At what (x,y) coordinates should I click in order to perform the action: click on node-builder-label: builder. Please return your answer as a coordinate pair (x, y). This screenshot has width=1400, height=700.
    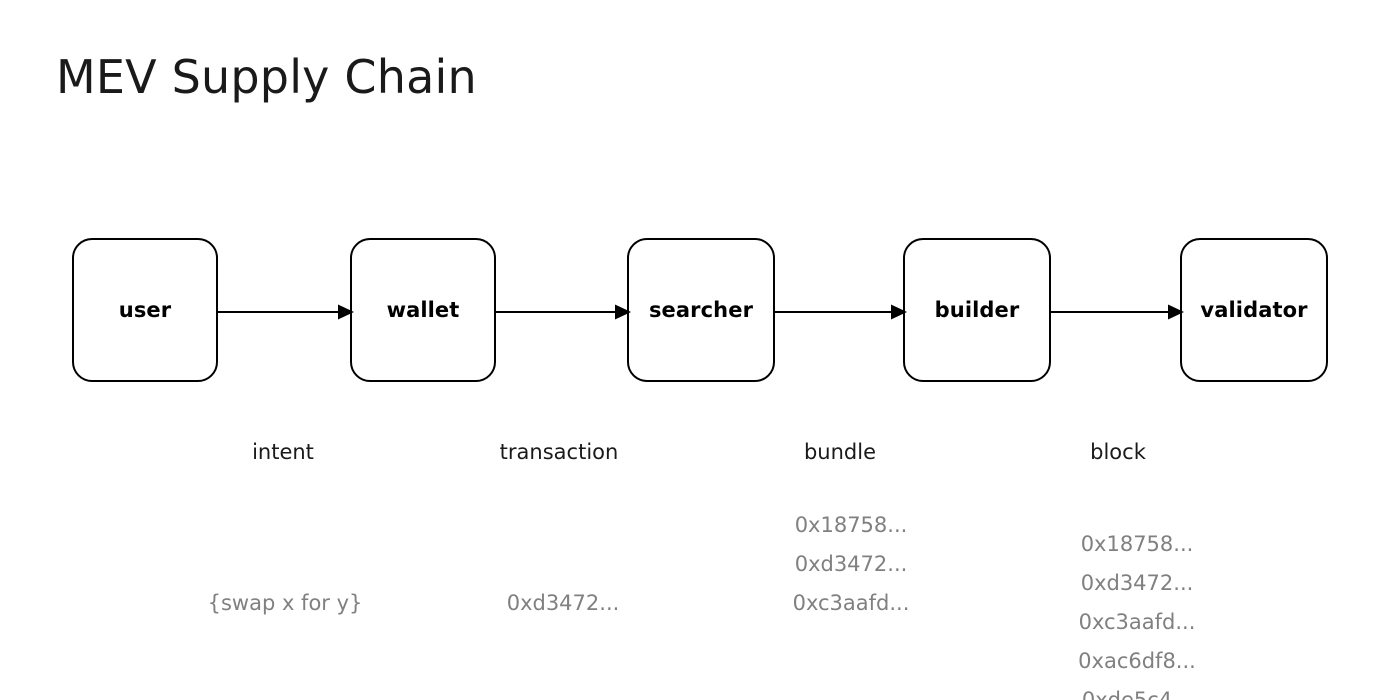
    Looking at the image, I should click on (977, 310).